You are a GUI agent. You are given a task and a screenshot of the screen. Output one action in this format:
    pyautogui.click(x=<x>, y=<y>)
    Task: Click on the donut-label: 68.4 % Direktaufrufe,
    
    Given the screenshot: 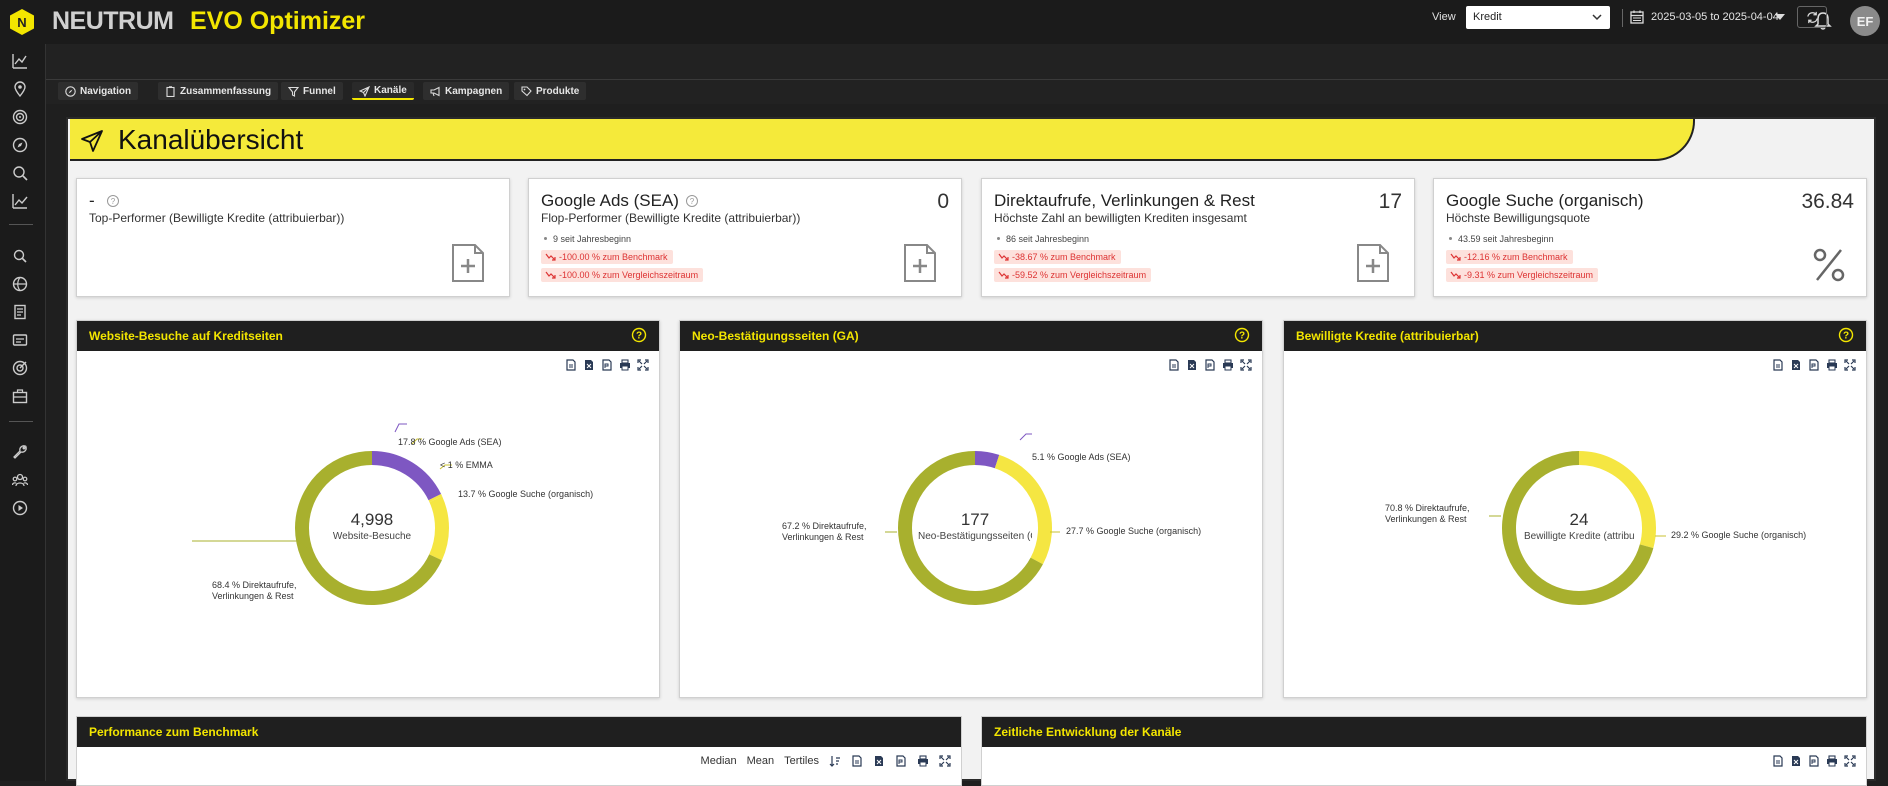 What is the action you would take?
    pyautogui.click(x=254, y=585)
    